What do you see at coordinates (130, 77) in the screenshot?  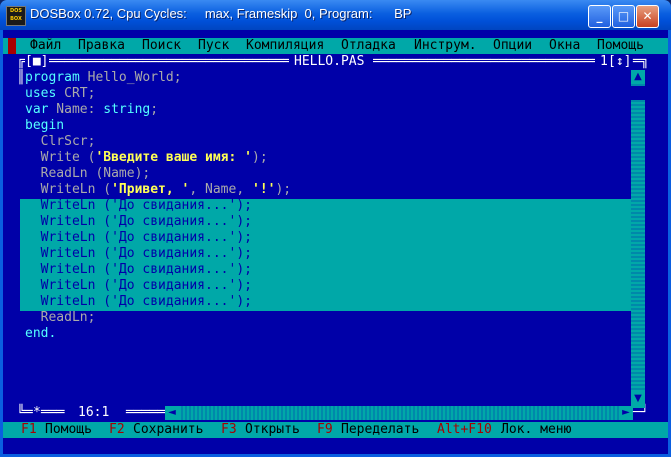 I see `code-text: Hello_World;` at bounding box center [130, 77].